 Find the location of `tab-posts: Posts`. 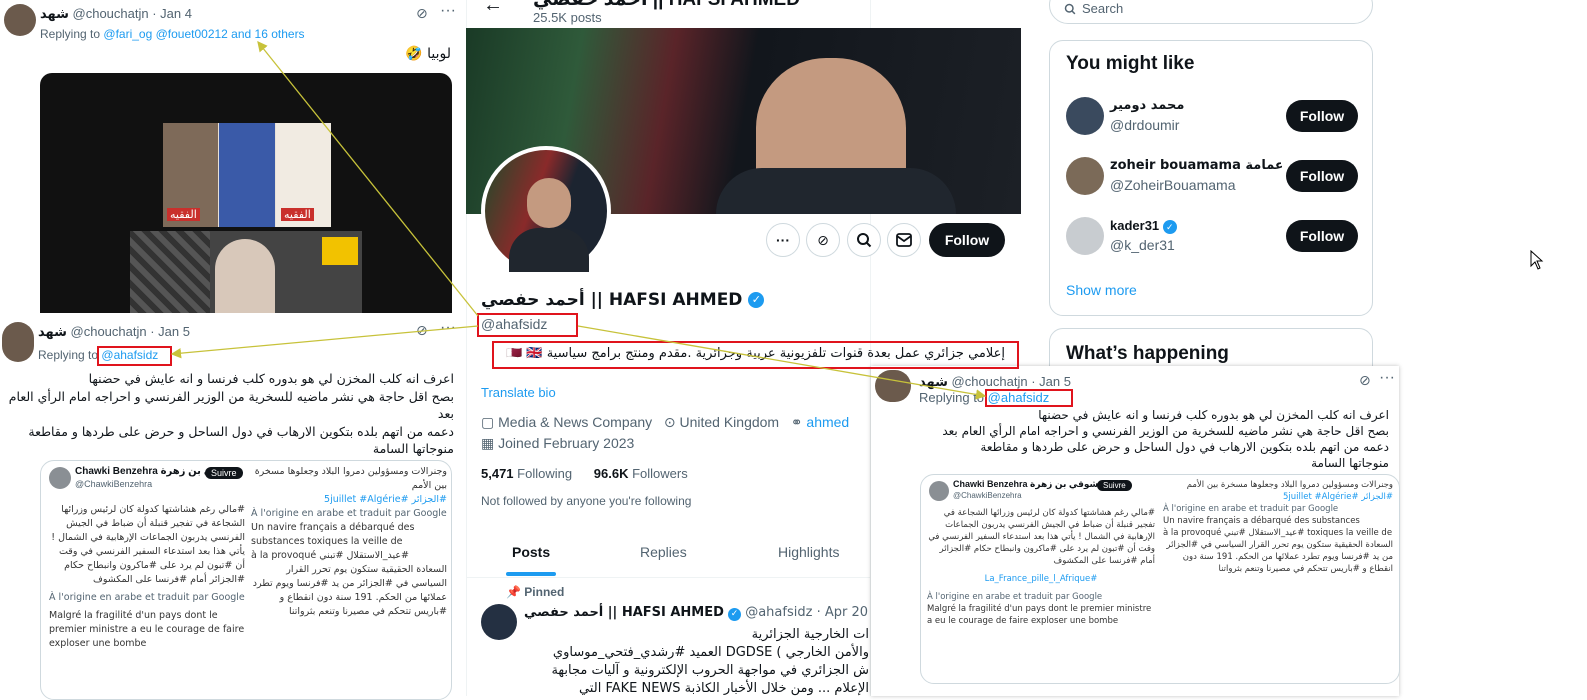

tab-posts: Posts is located at coordinates (531, 552).